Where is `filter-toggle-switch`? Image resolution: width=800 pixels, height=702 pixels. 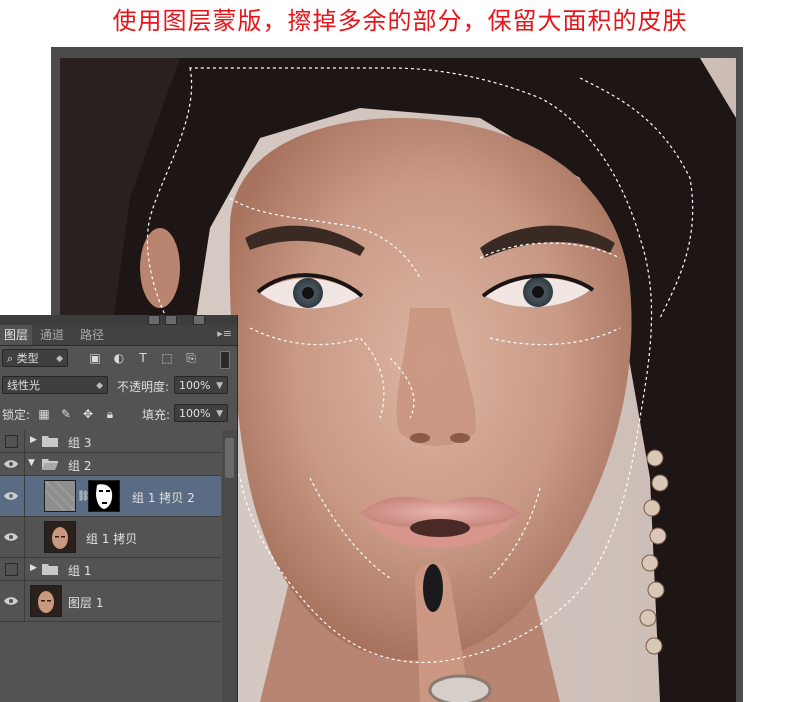
filter-toggle-switch is located at coordinates (225, 360).